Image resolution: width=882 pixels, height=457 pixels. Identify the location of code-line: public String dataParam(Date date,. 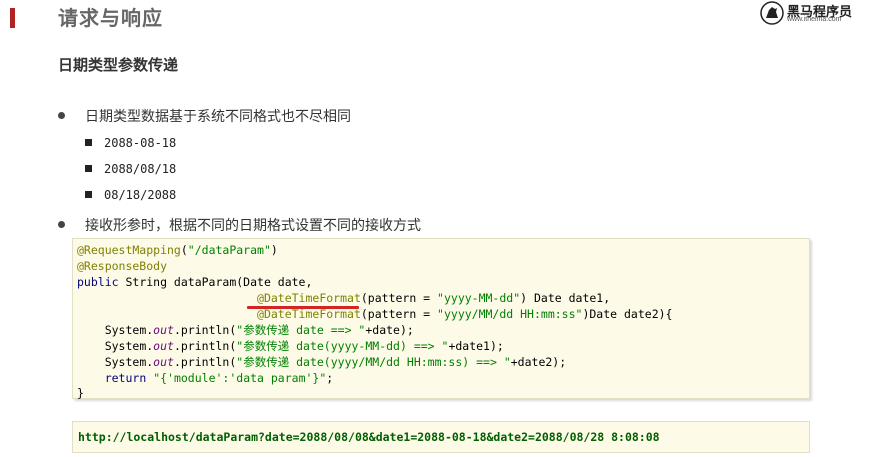
(195, 282).